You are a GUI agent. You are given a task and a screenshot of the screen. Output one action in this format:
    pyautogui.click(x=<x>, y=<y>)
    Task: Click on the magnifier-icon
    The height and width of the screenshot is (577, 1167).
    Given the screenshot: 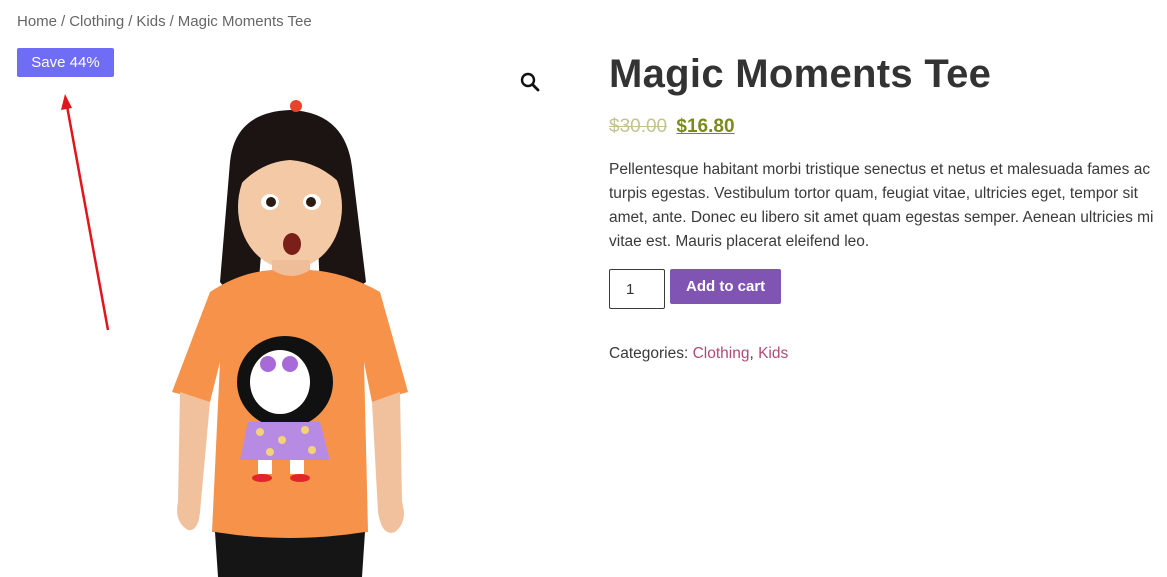 What is the action you would take?
    pyautogui.click(x=530, y=82)
    